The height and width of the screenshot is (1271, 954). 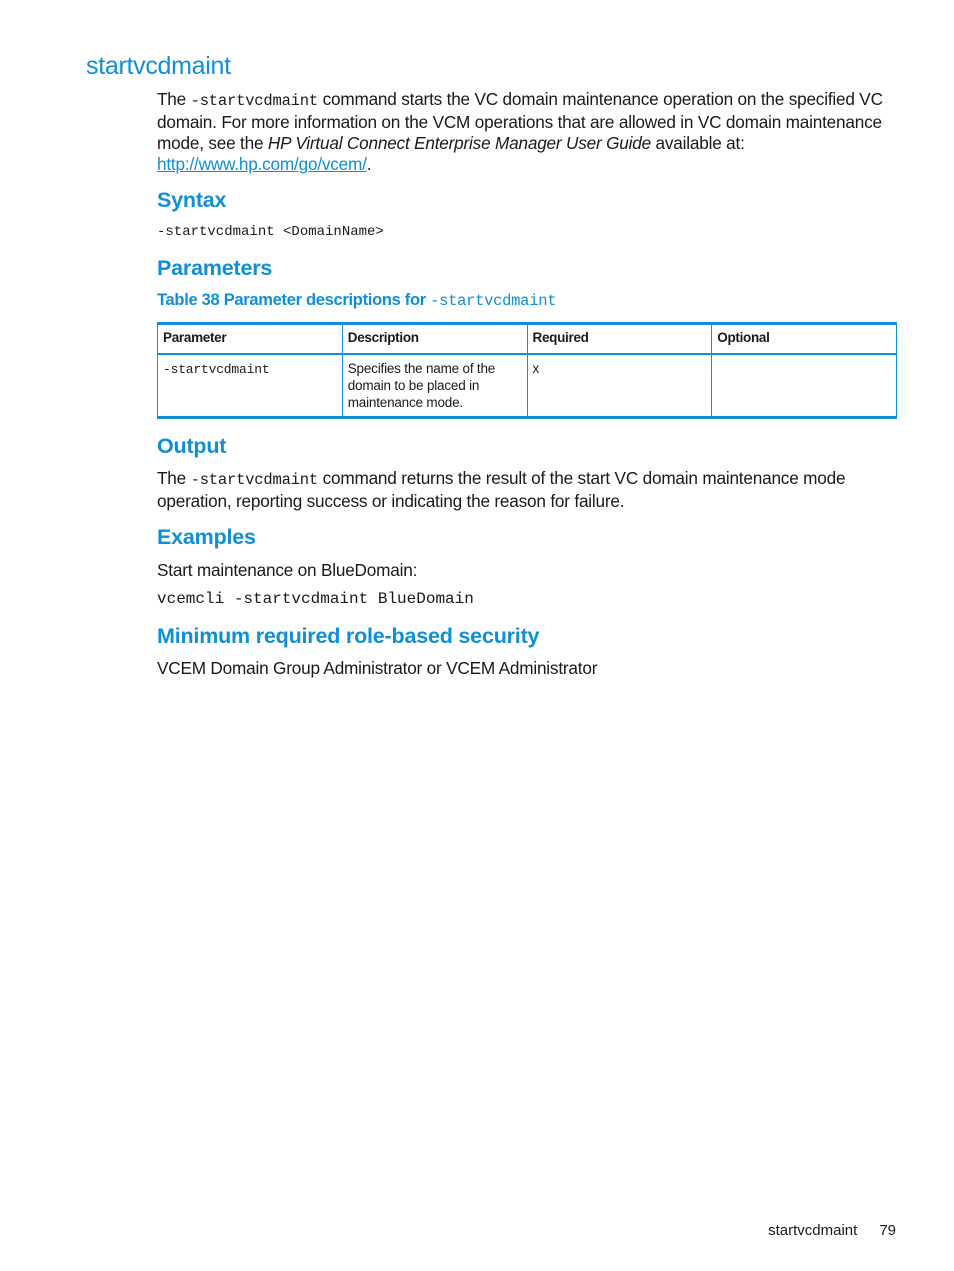 I want to click on security-heading: Minimum required role-based security, so click(x=348, y=636).